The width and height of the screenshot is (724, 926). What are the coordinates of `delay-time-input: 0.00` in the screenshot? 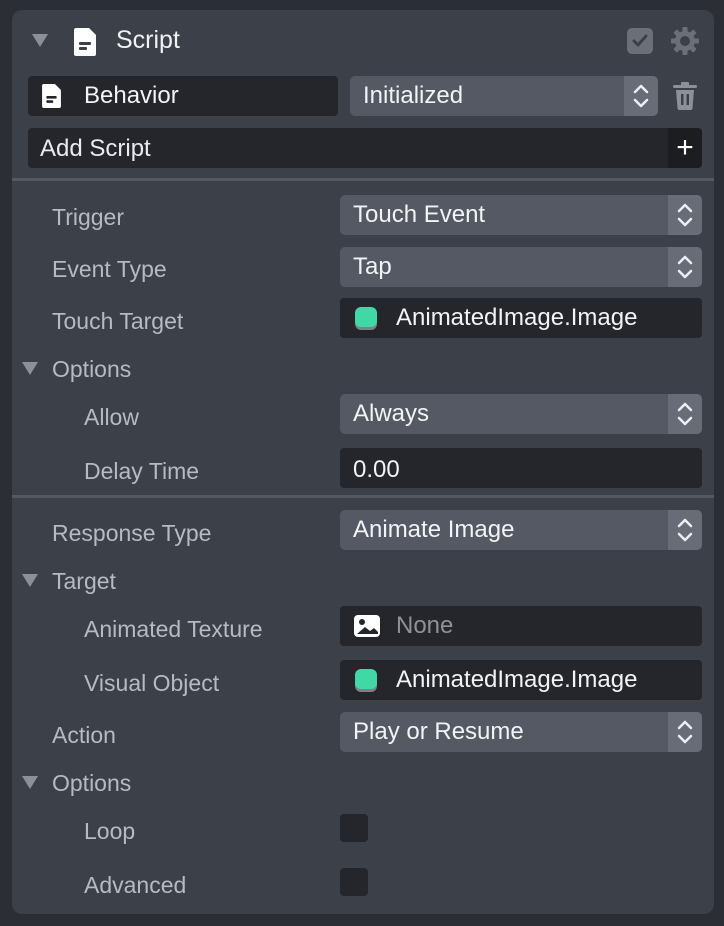 It's located at (521, 468).